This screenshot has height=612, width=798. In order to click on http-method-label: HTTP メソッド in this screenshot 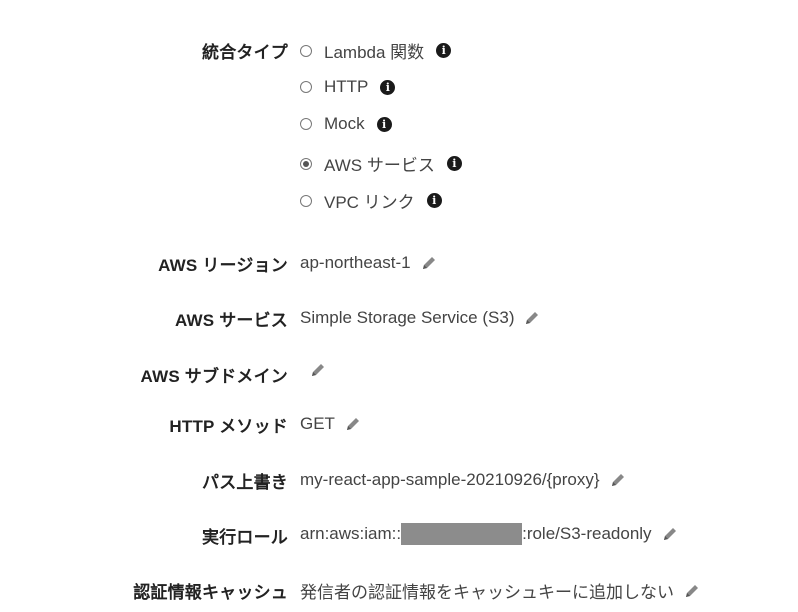, I will do `click(228, 426)`.